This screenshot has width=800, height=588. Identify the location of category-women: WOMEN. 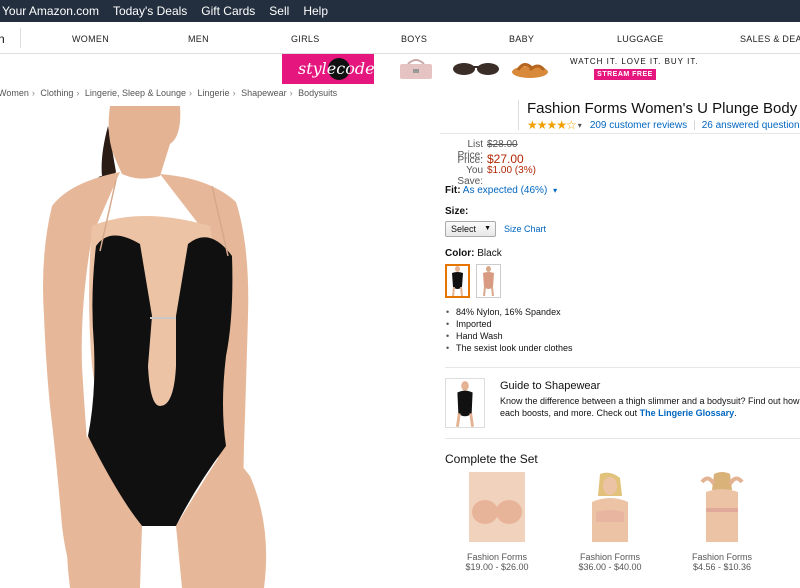
(90, 39).